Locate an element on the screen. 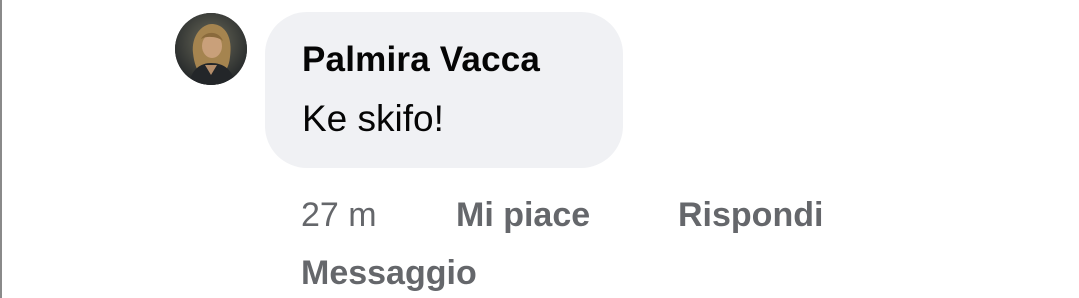 This screenshot has height=298, width=1079. message-button: Messaggio is located at coordinates (389, 273).